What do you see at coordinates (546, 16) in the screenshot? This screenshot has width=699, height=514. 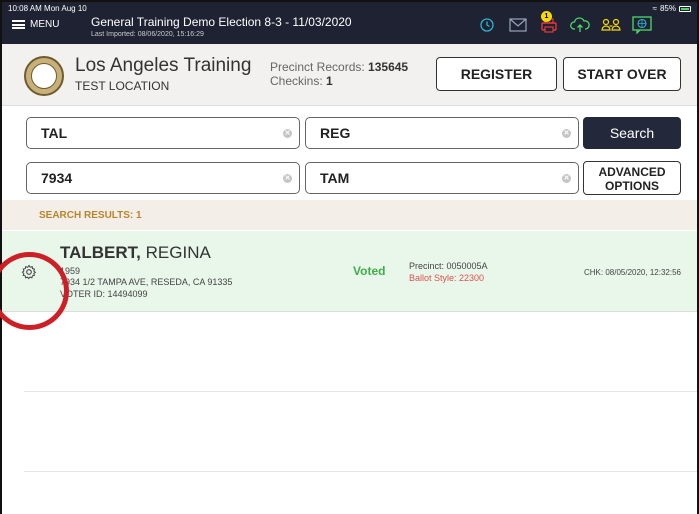 I see `notification-badge: 1` at bounding box center [546, 16].